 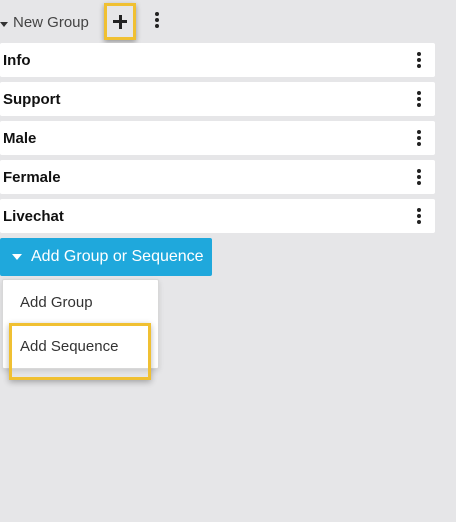 I want to click on list-item-label: Livechat, so click(x=33, y=216).